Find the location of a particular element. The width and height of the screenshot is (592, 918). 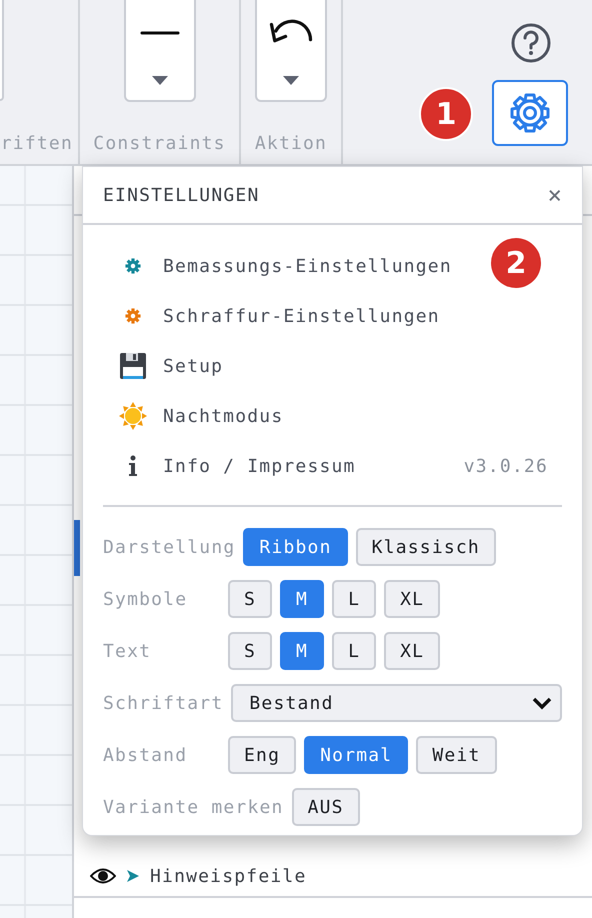

menu-item: Schraffur-Einstellungen is located at coordinates (301, 316).